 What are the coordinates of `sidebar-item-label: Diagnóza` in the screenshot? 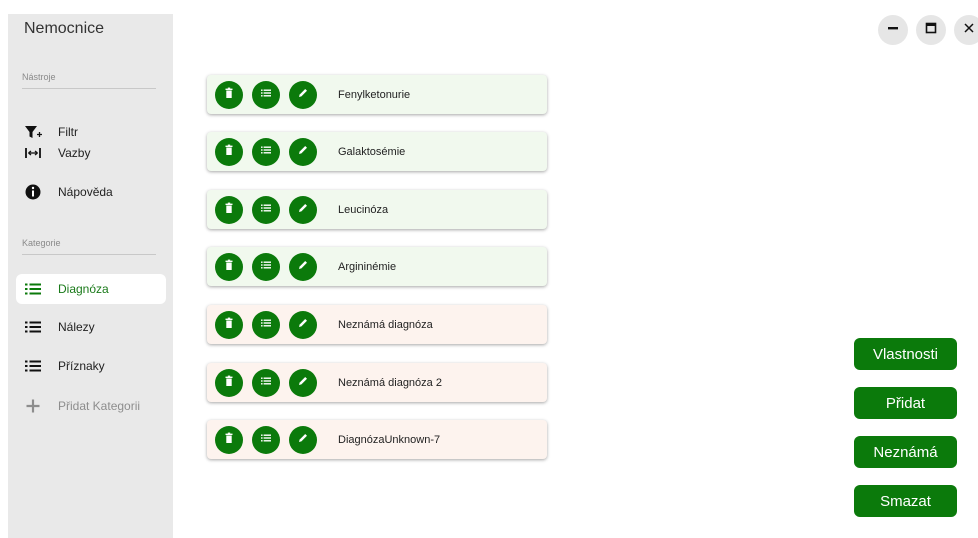 It's located at (83, 289).